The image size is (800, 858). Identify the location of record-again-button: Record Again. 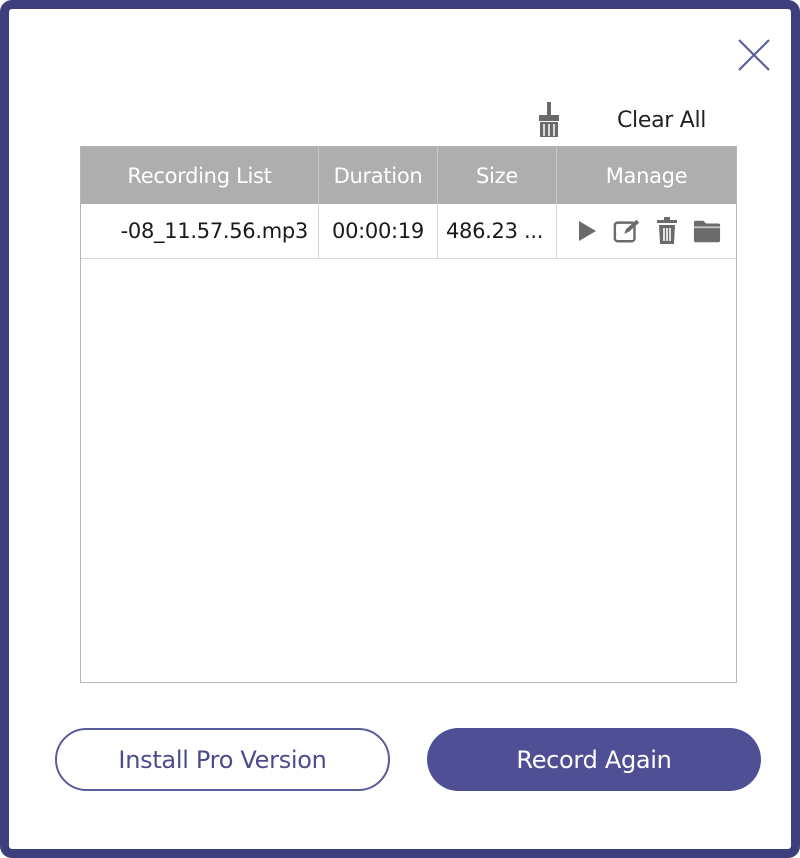
(594, 759).